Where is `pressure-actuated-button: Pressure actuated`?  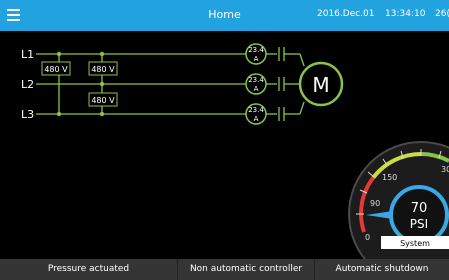
pressure-actuated-button: Pressure actuated is located at coordinates (88, 269).